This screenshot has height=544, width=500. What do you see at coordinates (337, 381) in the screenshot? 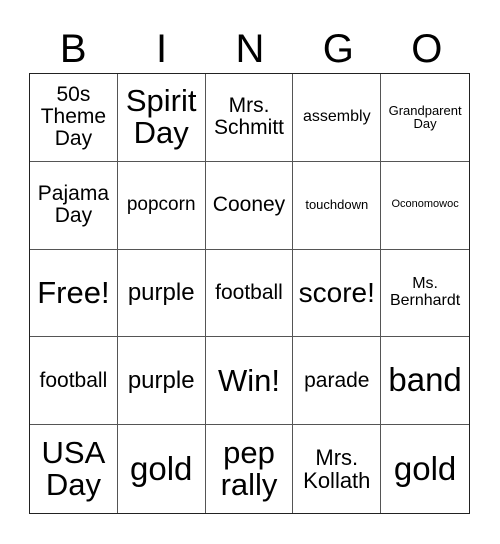
I see `bingo-cell: parade` at bounding box center [337, 381].